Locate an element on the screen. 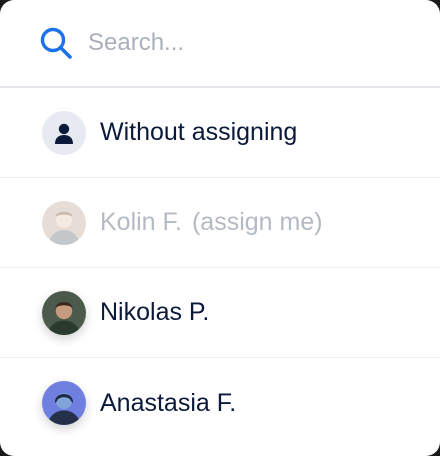  person-placeholder-icon is located at coordinates (64, 132).